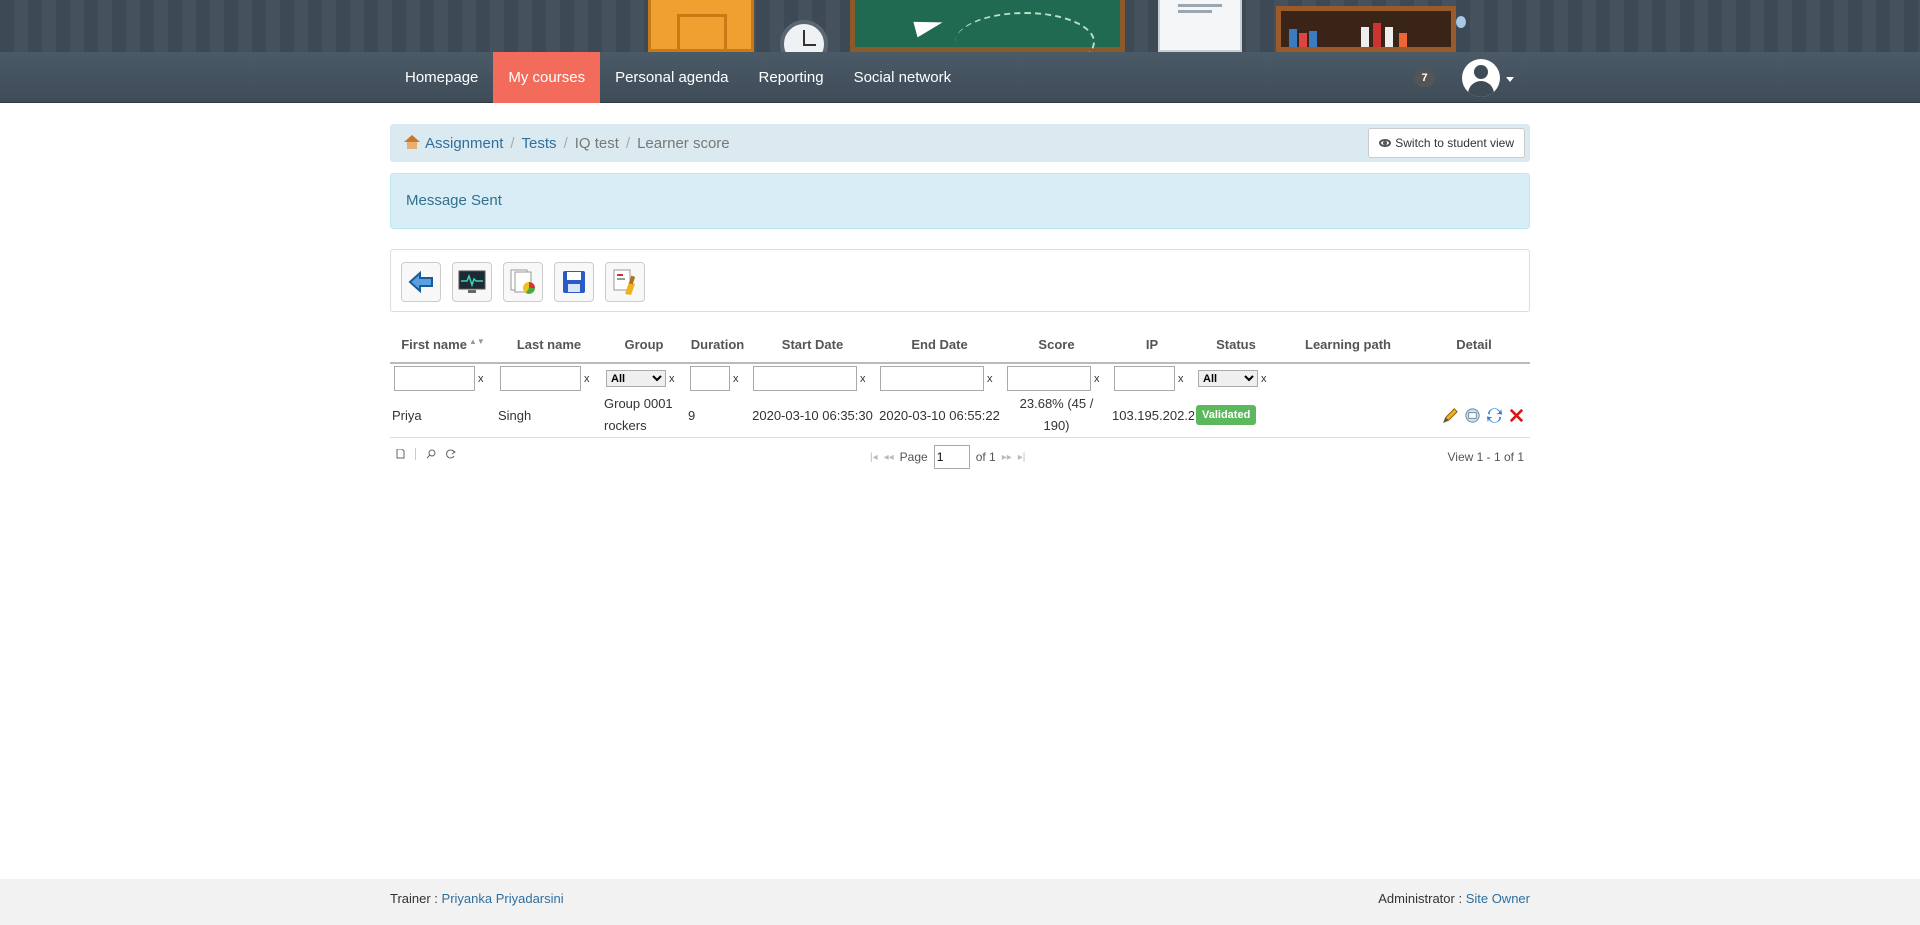 This screenshot has height=925, width=1920. I want to click on refresh-icon, so click(1494, 415).